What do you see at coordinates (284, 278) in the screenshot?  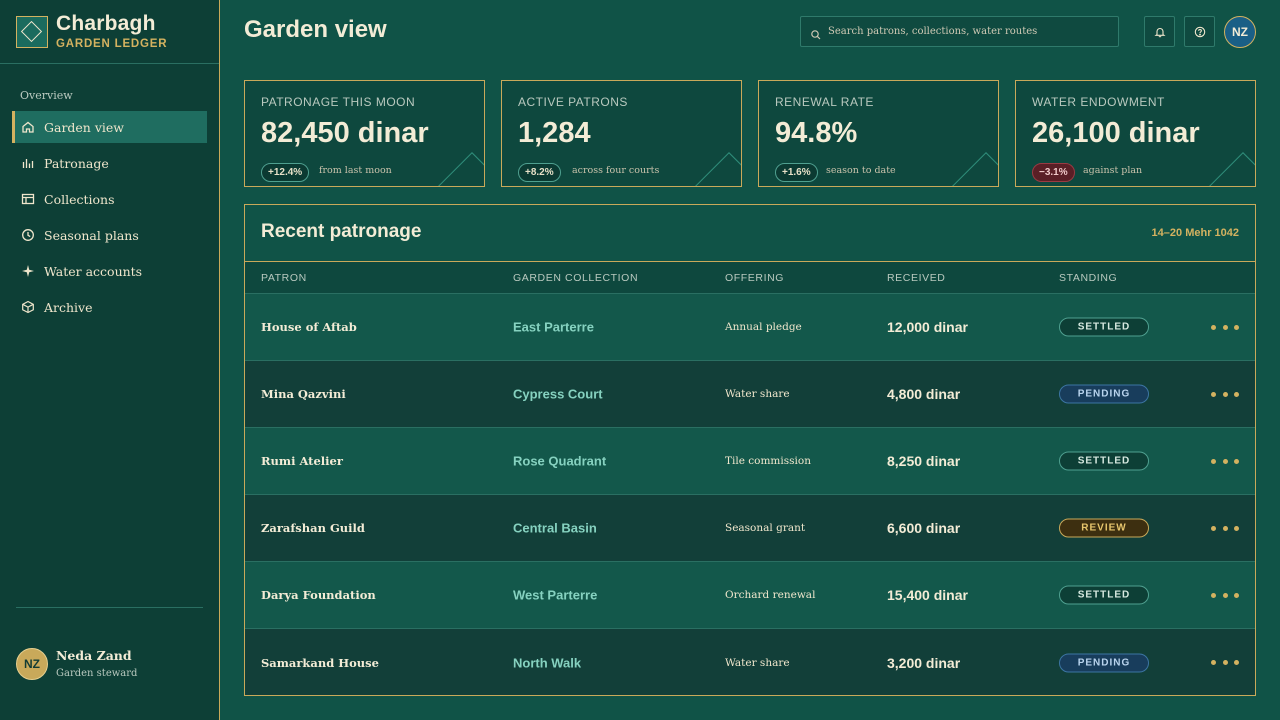 I see `column-header-patron: PATRON` at bounding box center [284, 278].